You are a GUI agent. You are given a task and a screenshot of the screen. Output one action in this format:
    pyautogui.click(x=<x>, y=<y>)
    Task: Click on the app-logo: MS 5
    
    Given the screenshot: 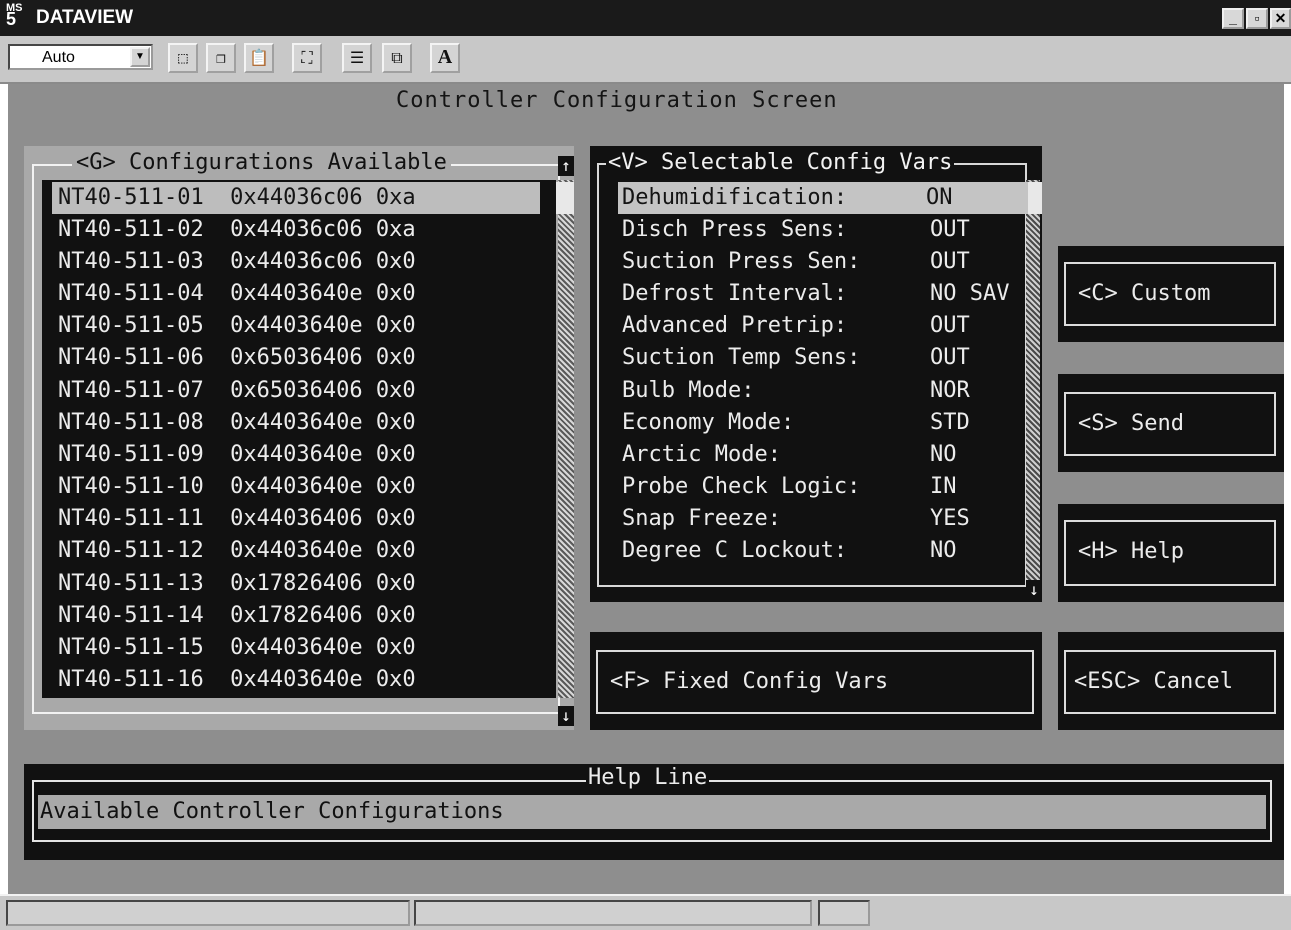 What is the action you would take?
    pyautogui.click(x=14, y=16)
    